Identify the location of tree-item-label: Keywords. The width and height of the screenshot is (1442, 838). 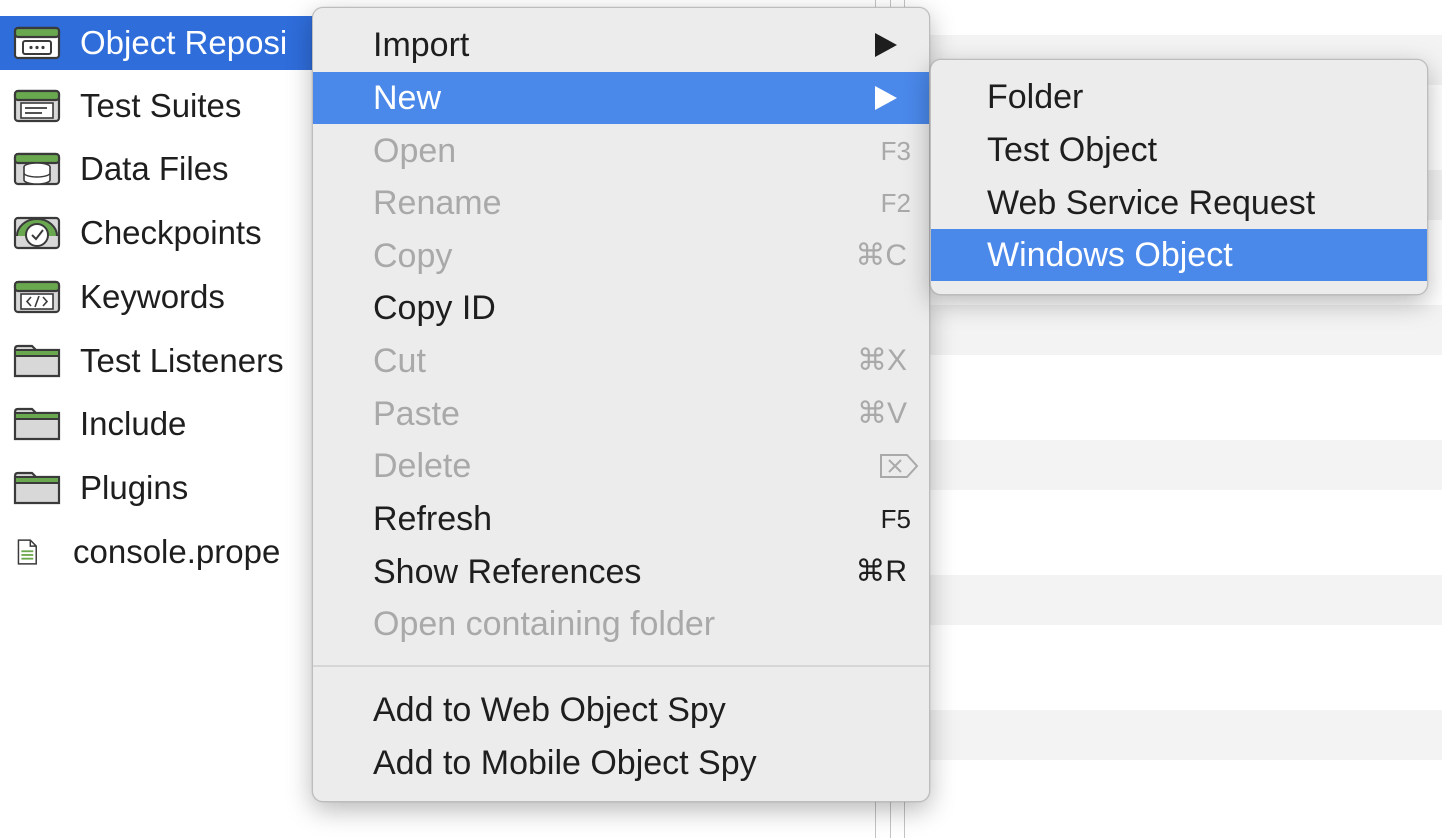
(152, 296).